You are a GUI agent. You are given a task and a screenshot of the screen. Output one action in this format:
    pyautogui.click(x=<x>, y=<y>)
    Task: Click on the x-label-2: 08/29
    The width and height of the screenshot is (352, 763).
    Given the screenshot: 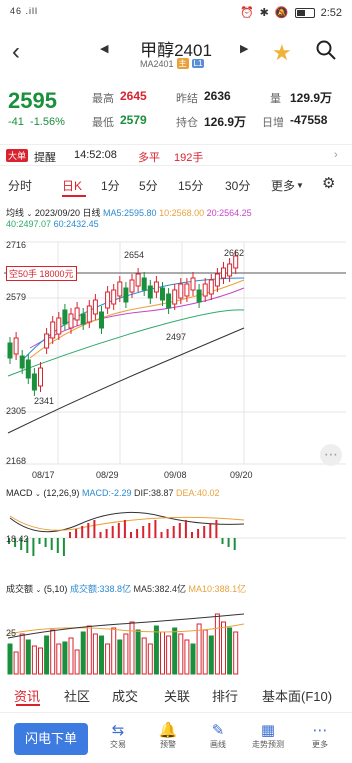 What is the action you would take?
    pyautogui.click(x=107, y=475)
    